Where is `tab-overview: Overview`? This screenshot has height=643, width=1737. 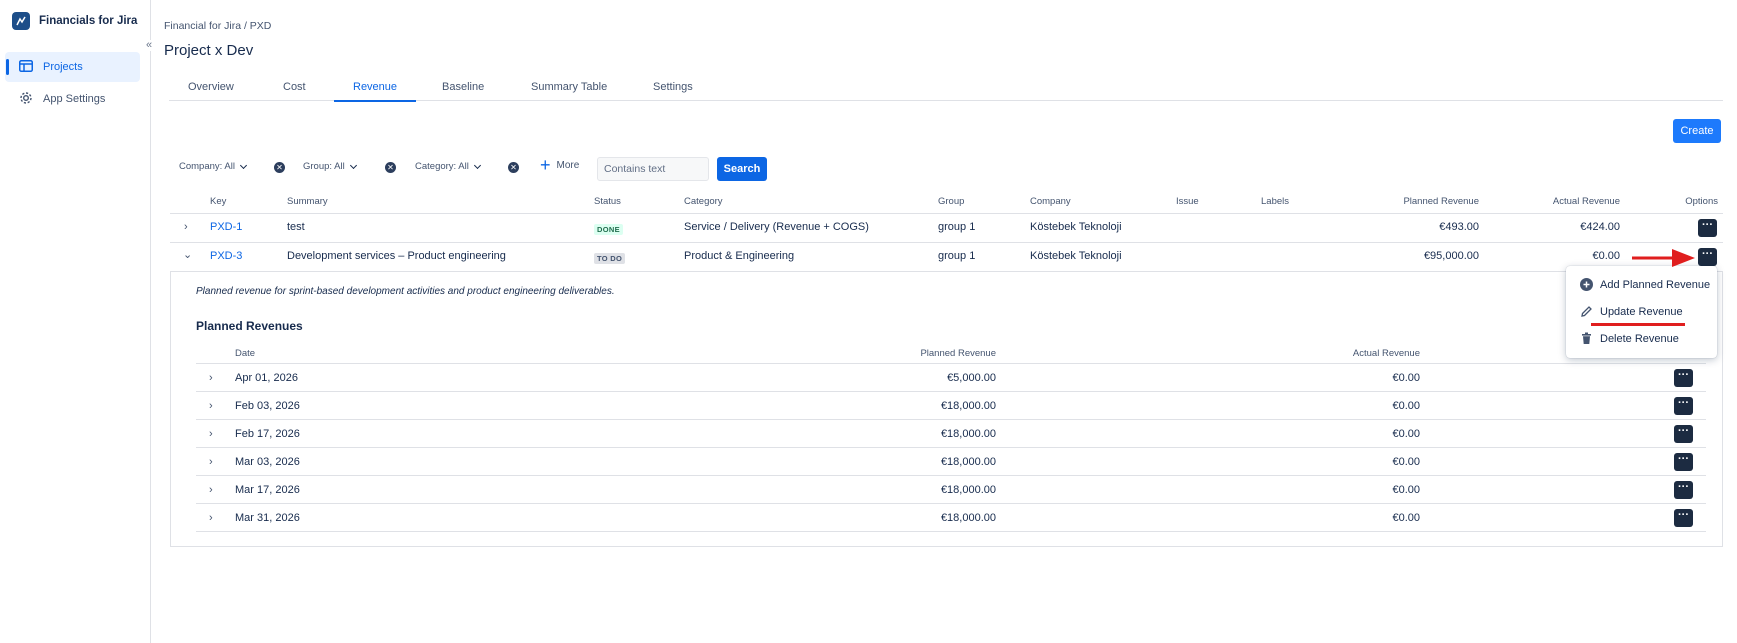
tab-overview: Overview is located at coordinates (211, 91).